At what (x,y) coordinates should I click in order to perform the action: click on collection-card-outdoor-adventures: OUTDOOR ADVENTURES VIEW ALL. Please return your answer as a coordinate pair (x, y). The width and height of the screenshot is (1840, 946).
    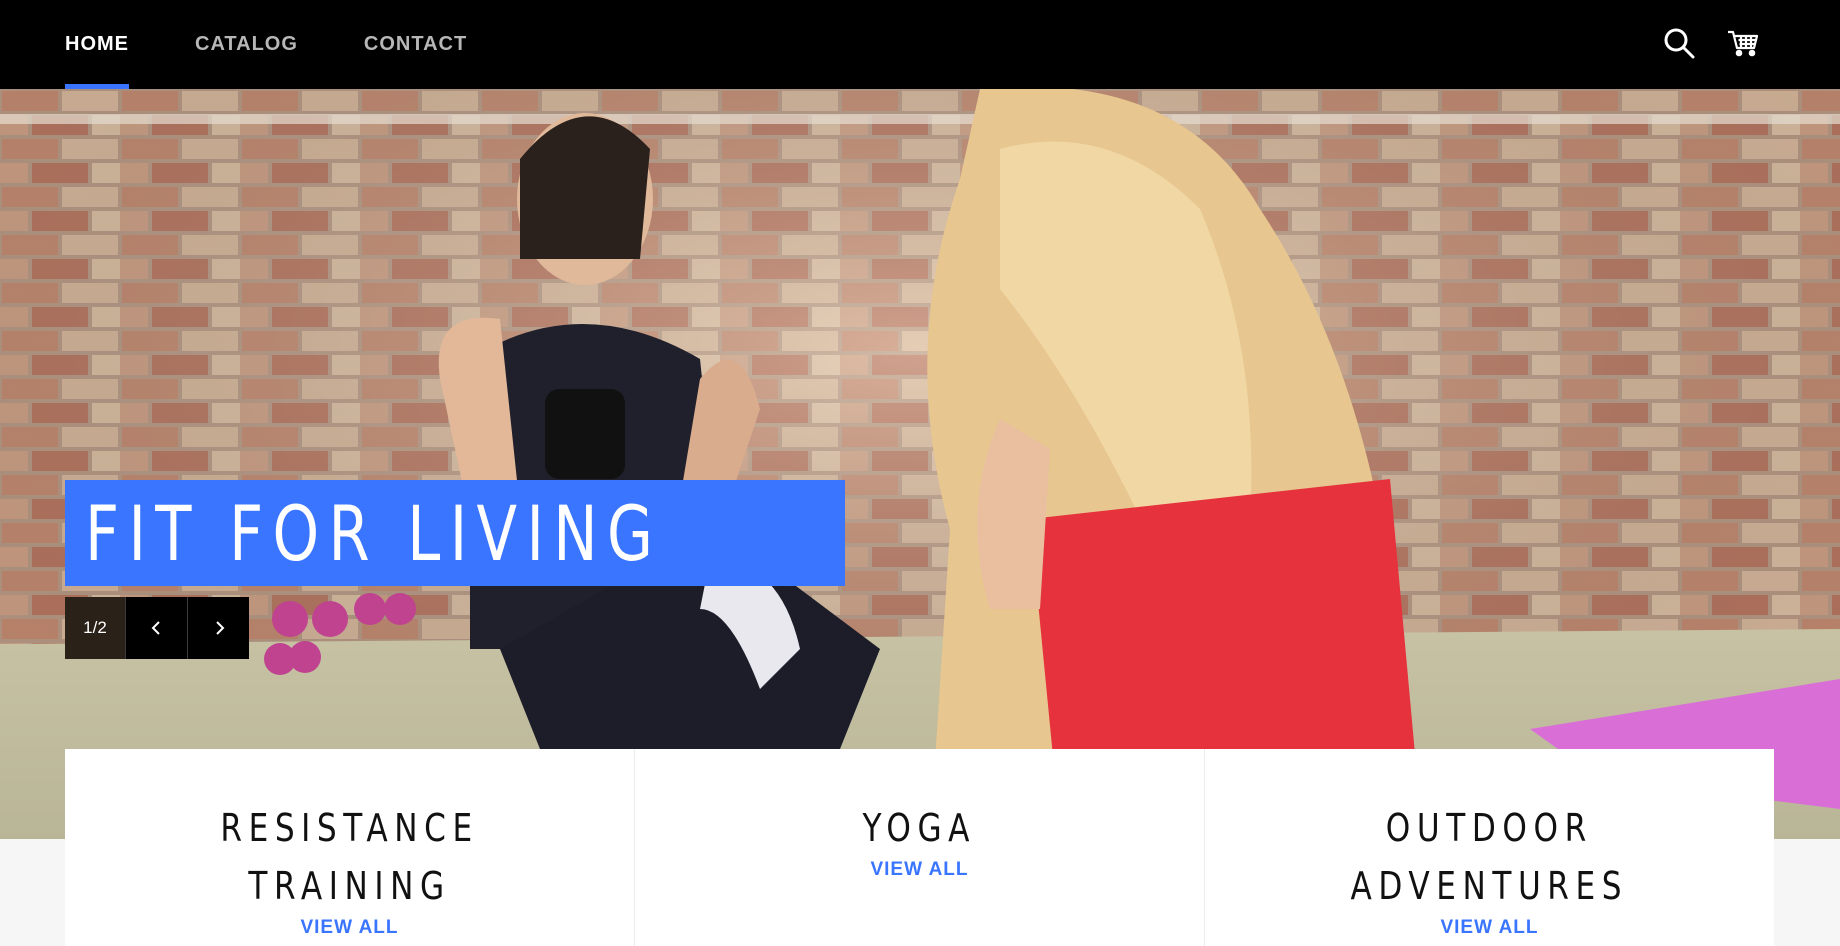
    Looking at the image, I should click on (1489, 847).